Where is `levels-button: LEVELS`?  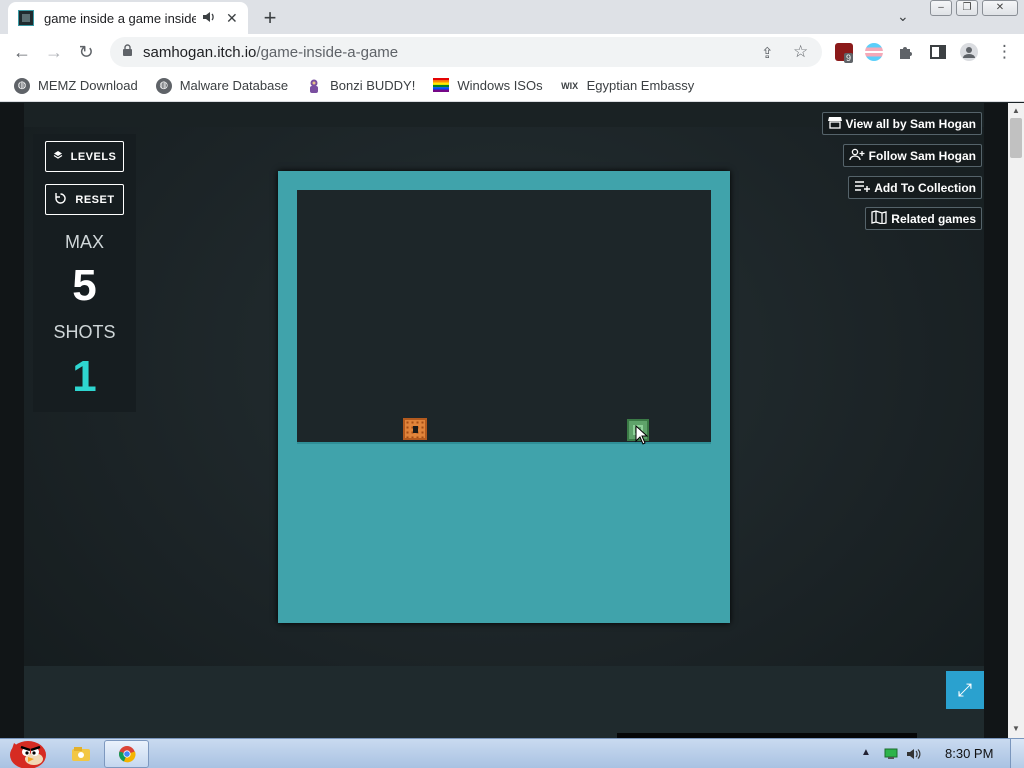
levels-button: LEVELS is located at coordinates (84, 156).